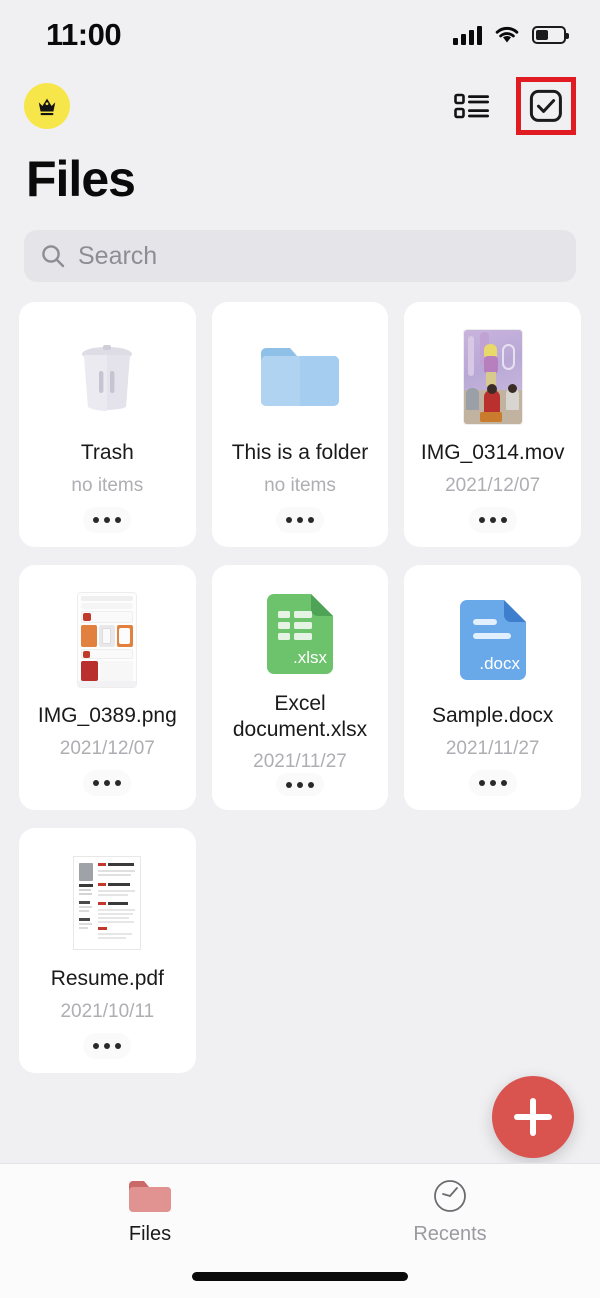 The height and width of the screenshot is (1298, 600). Describe the element at coordinates (450, 1234) in the screenshot. I see `tab-label: Recents` at that location.